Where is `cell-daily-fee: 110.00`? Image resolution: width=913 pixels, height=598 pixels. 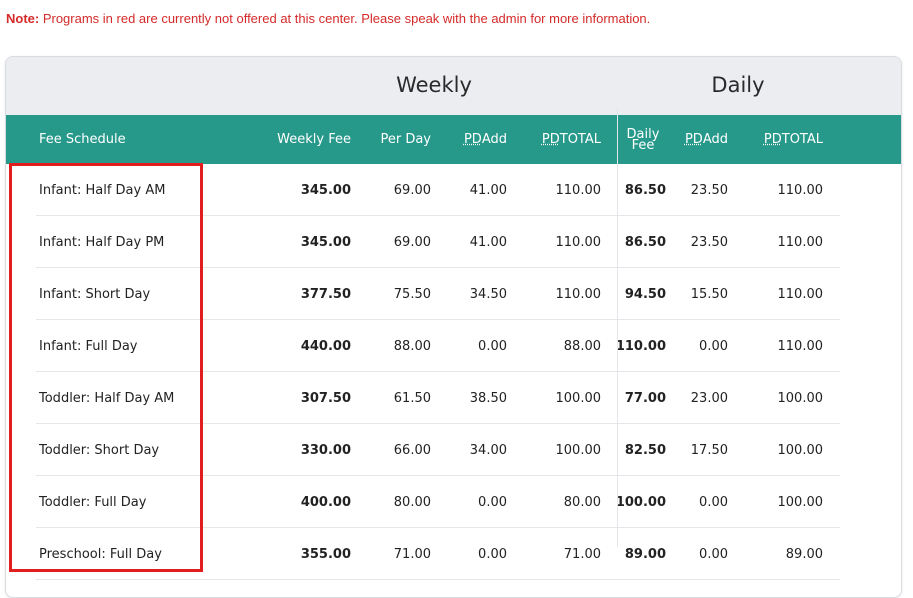
cell-daily-fee: 110.00 is located at coordinates (640, 346).